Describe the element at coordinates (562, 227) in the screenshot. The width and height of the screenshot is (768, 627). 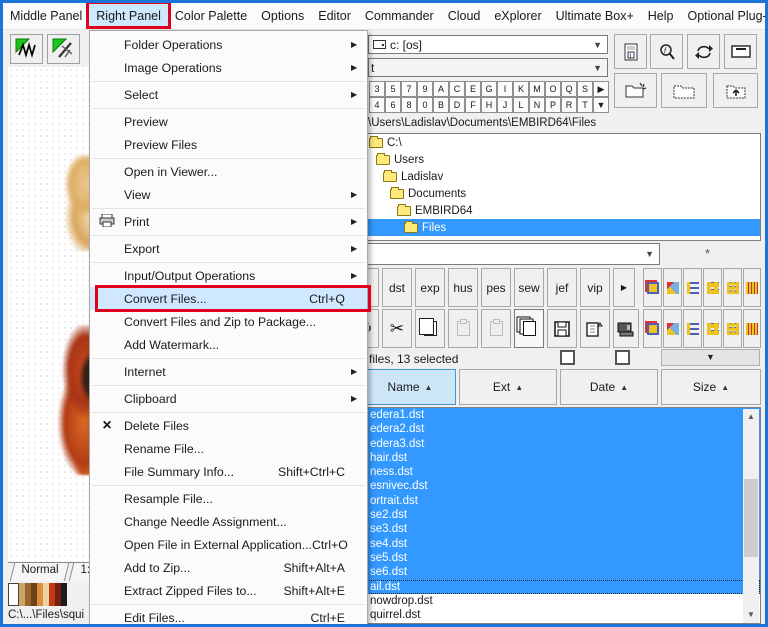
I see `tree-item-files: Files` at that location.